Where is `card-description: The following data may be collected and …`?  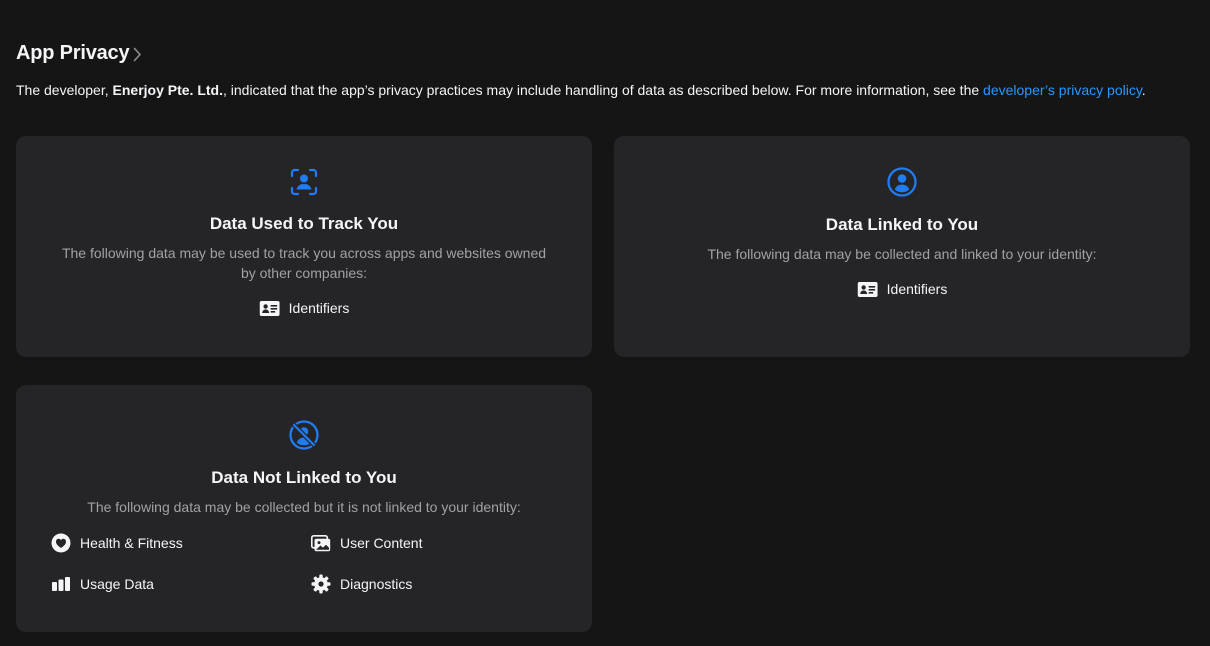
card-description: The following data may be collected and … is located at coordinates (902, 254).